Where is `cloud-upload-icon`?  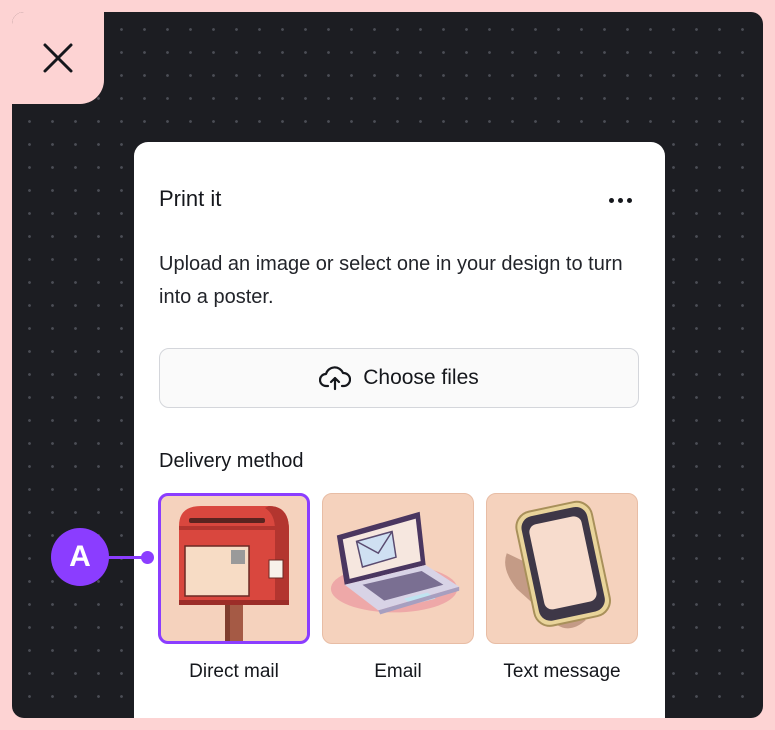 cloud-upload-icon is located at coordinates (335, 378).